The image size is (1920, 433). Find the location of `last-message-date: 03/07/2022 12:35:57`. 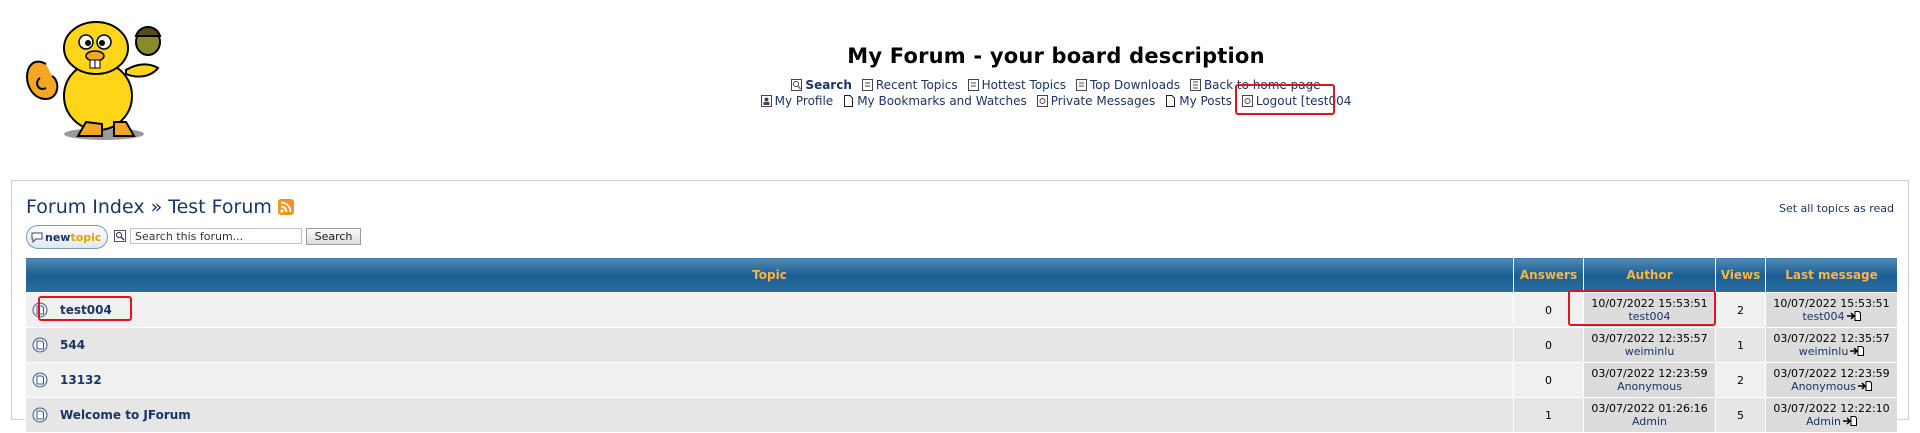

last-message-date: 03/07/2022 12:35:57 is located at coordinates (1831, 338).